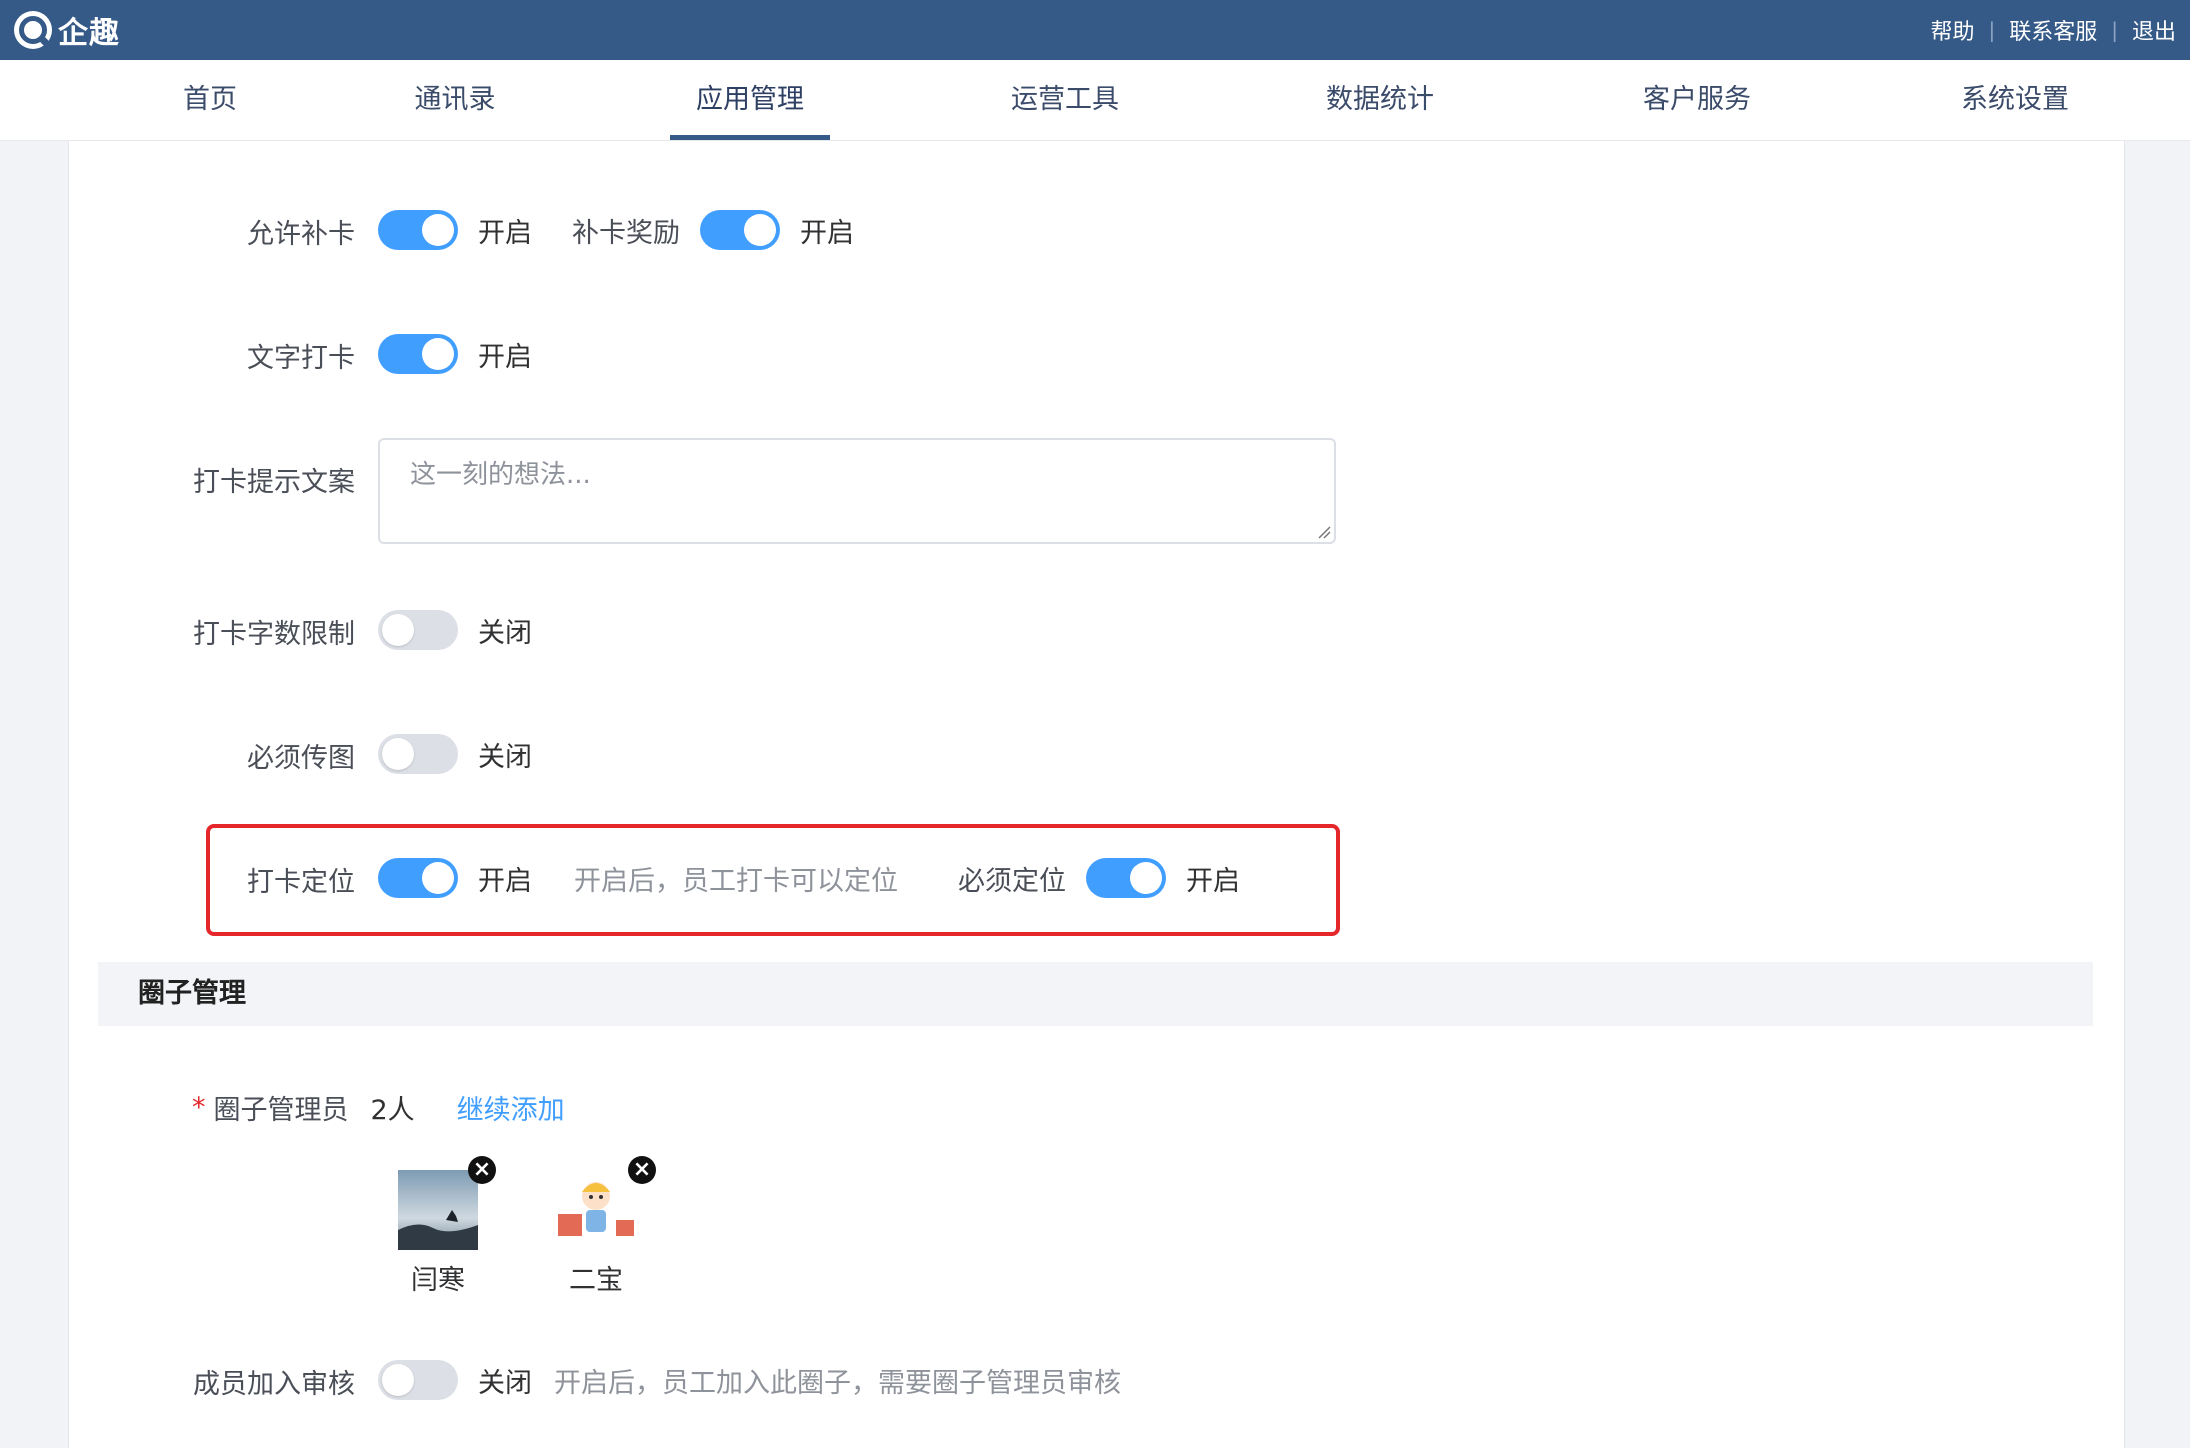  I want to click on admin-name: 二宝, so click(596, 1280).